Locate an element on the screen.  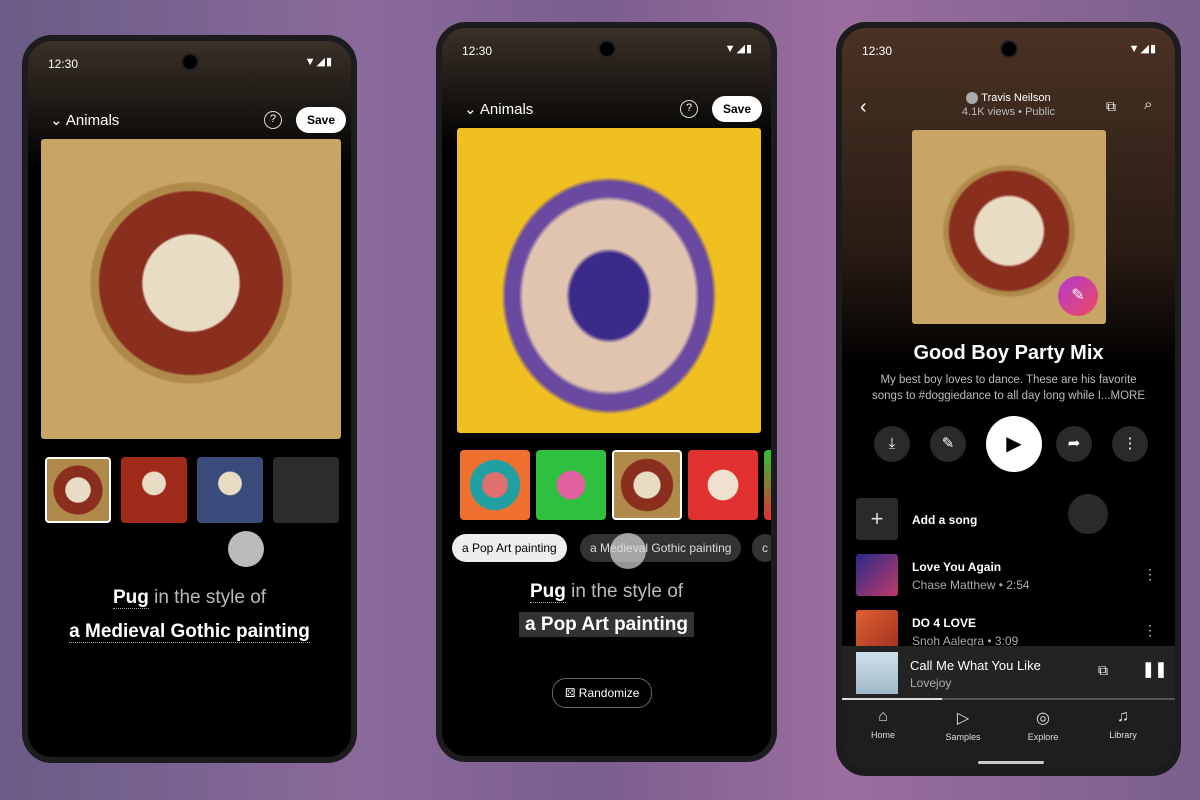
style-chip: c is located at coordinates (761, 548).